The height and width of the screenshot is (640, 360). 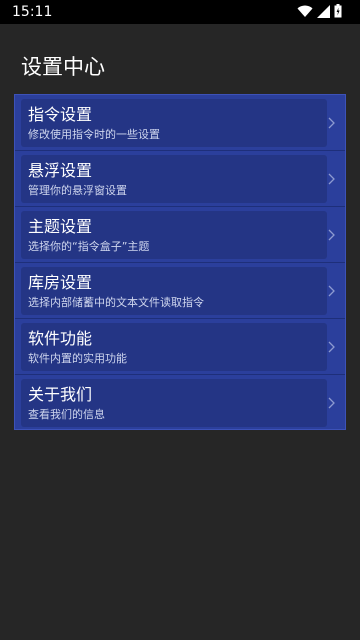 I want to click on wifi-icon, so click(x=305, y=12).